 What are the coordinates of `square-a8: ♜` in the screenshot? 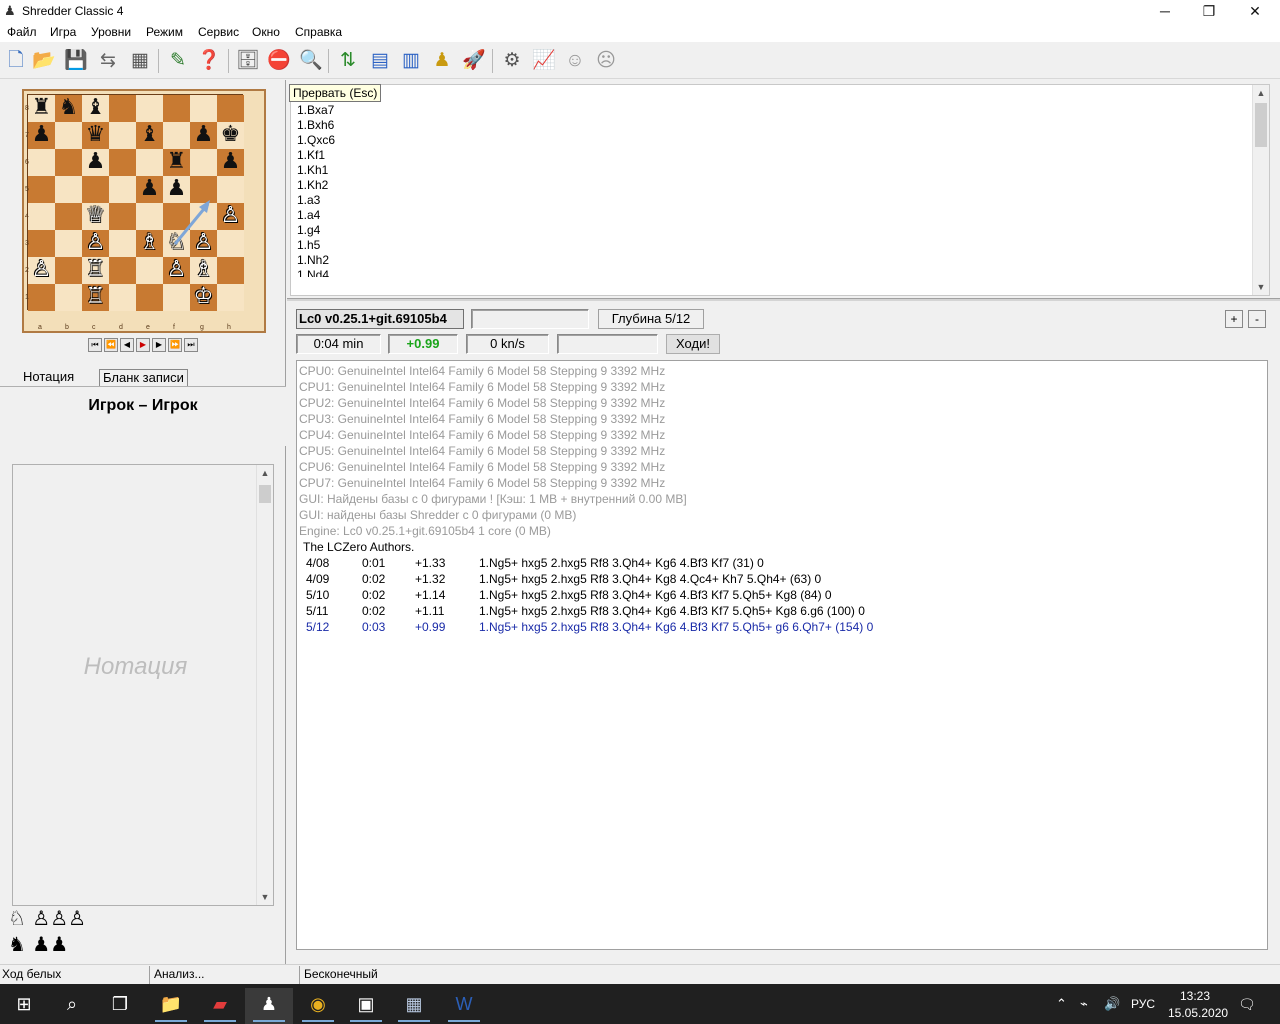 It's located at (41, 108).